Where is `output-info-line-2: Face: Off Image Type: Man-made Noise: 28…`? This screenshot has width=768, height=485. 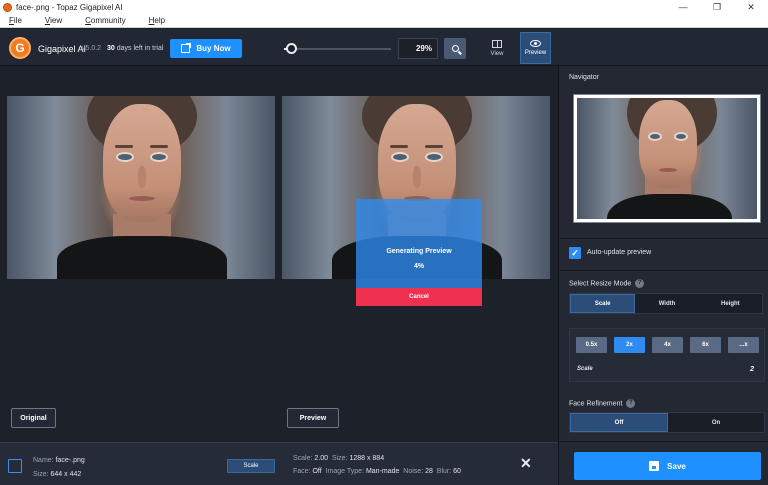
output-info-line-2: Face: Off Image Type: Man-made Noise: 28… is located at coordinates (377, 471).